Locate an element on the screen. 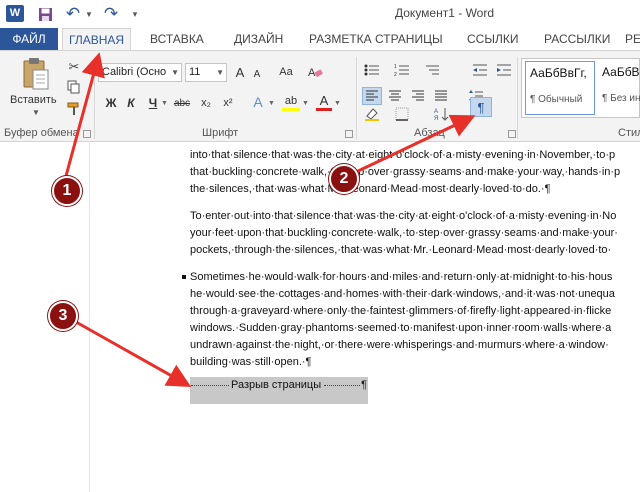 Image resolution: width=640 pixels, height=492 pixels. font-launcher-icon is located at coordinates (349, 134).